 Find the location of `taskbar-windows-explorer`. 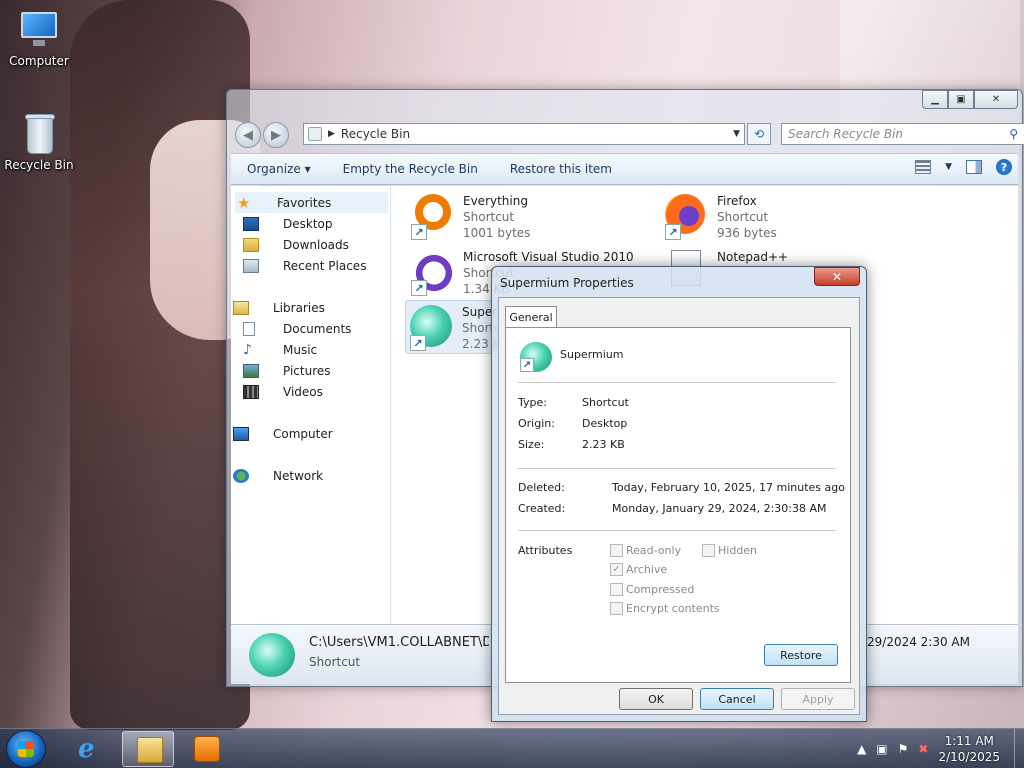

taskbar-windows-explorer is located at coordinates (148, 749).